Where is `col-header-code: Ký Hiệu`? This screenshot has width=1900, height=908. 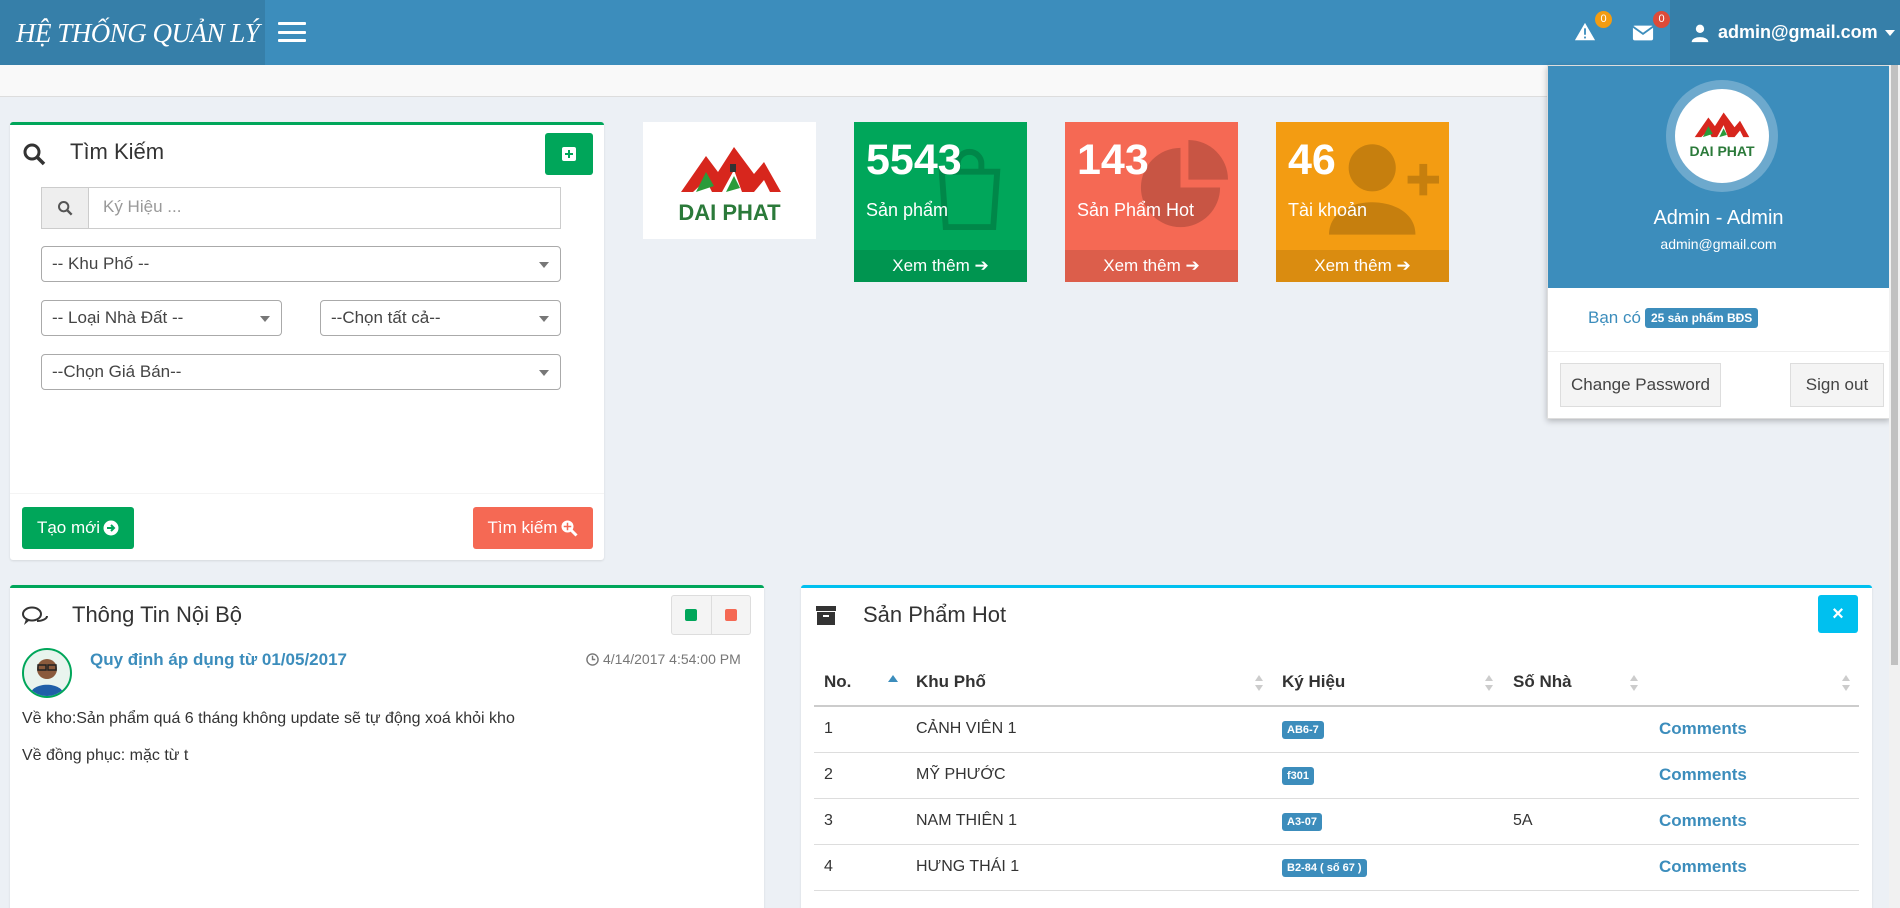 col-header-code: Ký Hiệu is located at coordinates (1313, 682).